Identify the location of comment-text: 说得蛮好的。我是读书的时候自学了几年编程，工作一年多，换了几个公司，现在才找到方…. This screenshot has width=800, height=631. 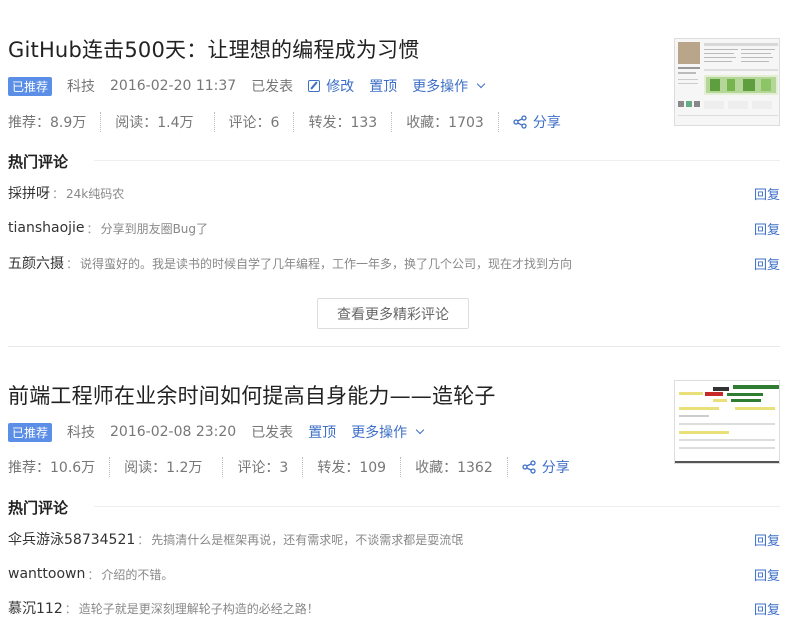
(326, 263).